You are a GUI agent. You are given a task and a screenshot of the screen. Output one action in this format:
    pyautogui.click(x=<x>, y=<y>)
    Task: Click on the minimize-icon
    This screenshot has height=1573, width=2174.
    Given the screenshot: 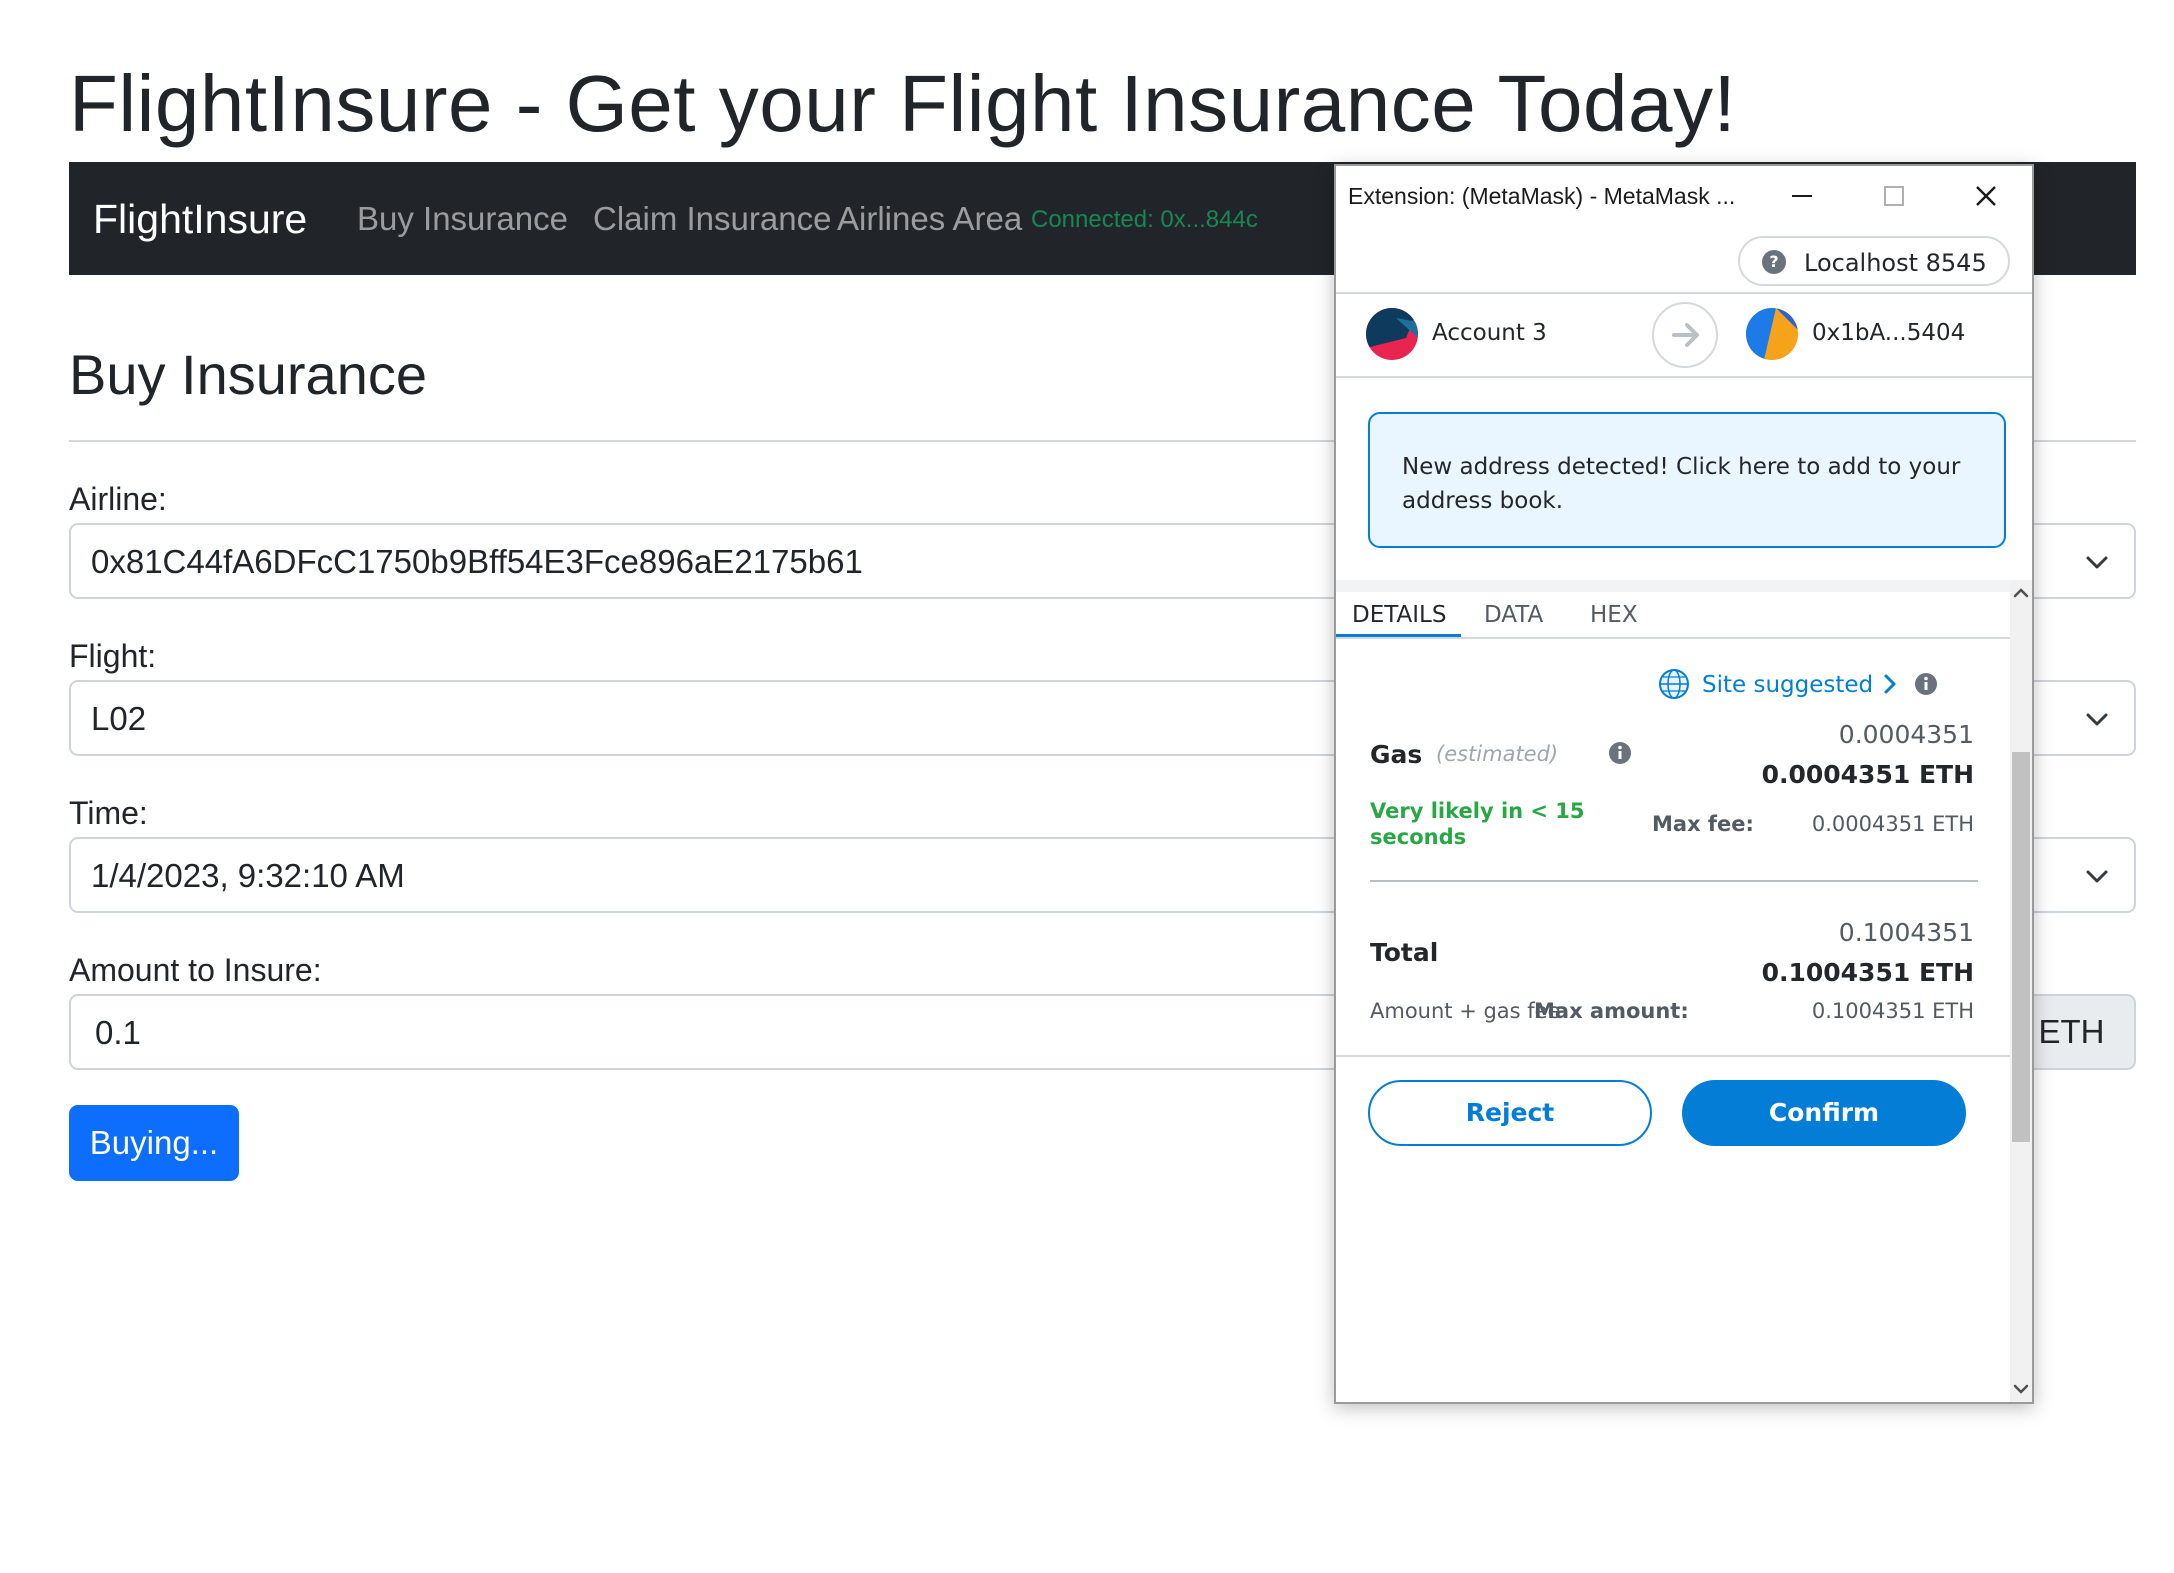 What is the action you would take?
    pyautogui.click(x=1802, y=196)
    